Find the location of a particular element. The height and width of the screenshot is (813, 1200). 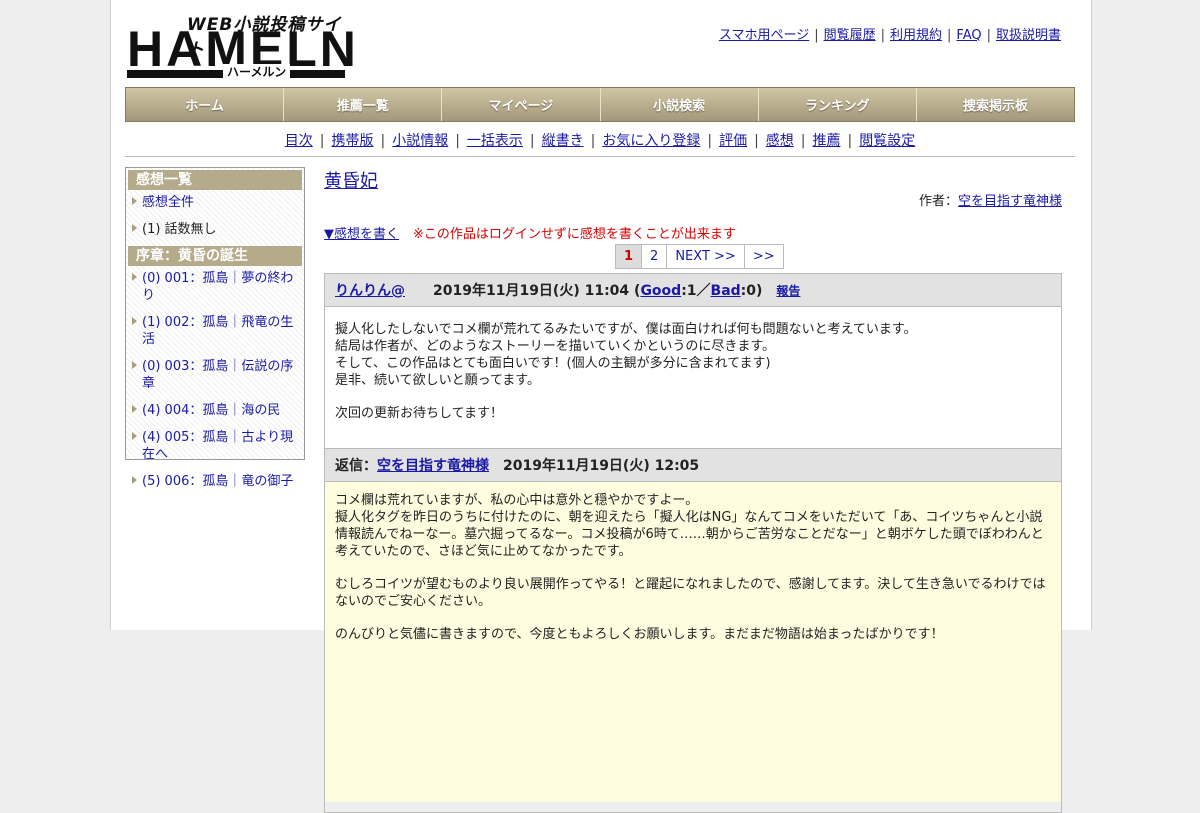

subnav-mobile: 携帯版 is located at coordinates (352, 141).